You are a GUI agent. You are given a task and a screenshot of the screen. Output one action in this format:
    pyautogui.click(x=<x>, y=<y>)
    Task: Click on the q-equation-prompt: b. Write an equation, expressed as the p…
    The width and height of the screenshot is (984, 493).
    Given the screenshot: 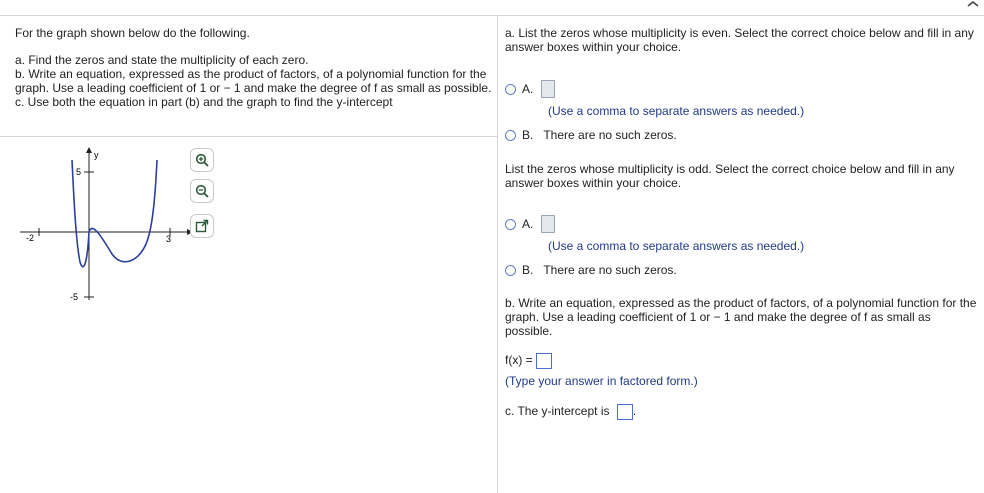 What is the action you would take?
    pyautogui.click(x=741, y=317)
    